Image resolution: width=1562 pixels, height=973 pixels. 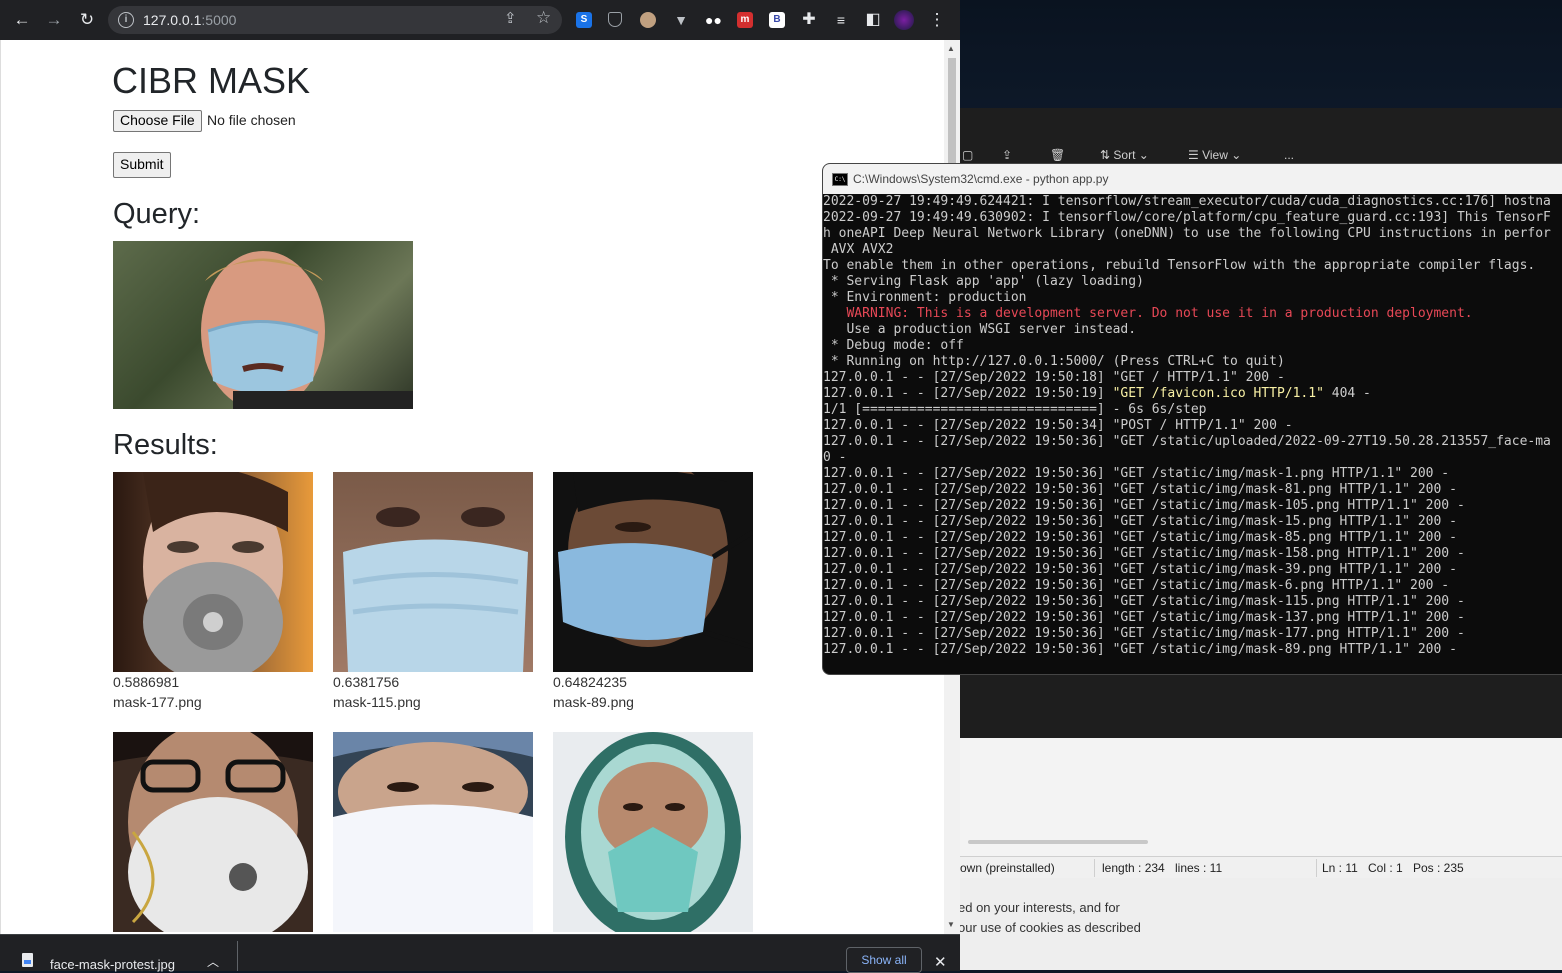 What do you see at coordinates (713, 20) in the screenshot?
I see `medium-extension-icon: ●●` at bounding box center [713, 20].